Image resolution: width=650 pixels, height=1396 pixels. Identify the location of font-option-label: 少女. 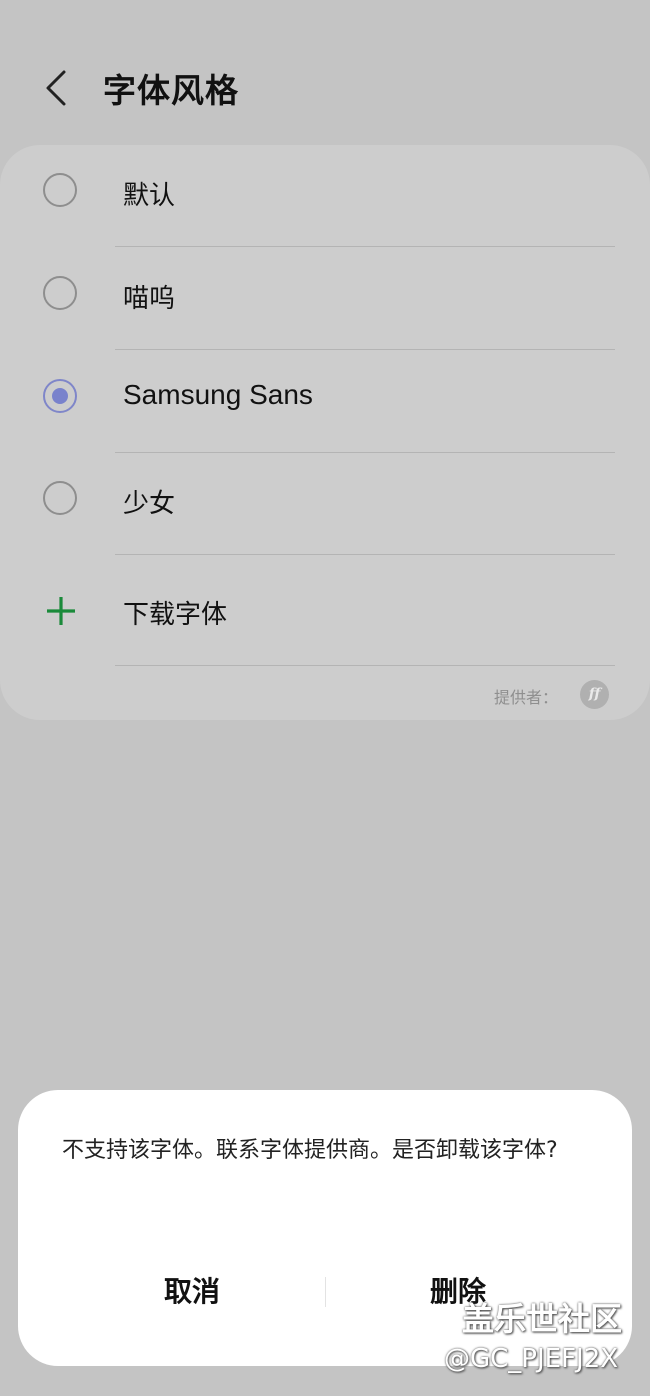
(149, 504).